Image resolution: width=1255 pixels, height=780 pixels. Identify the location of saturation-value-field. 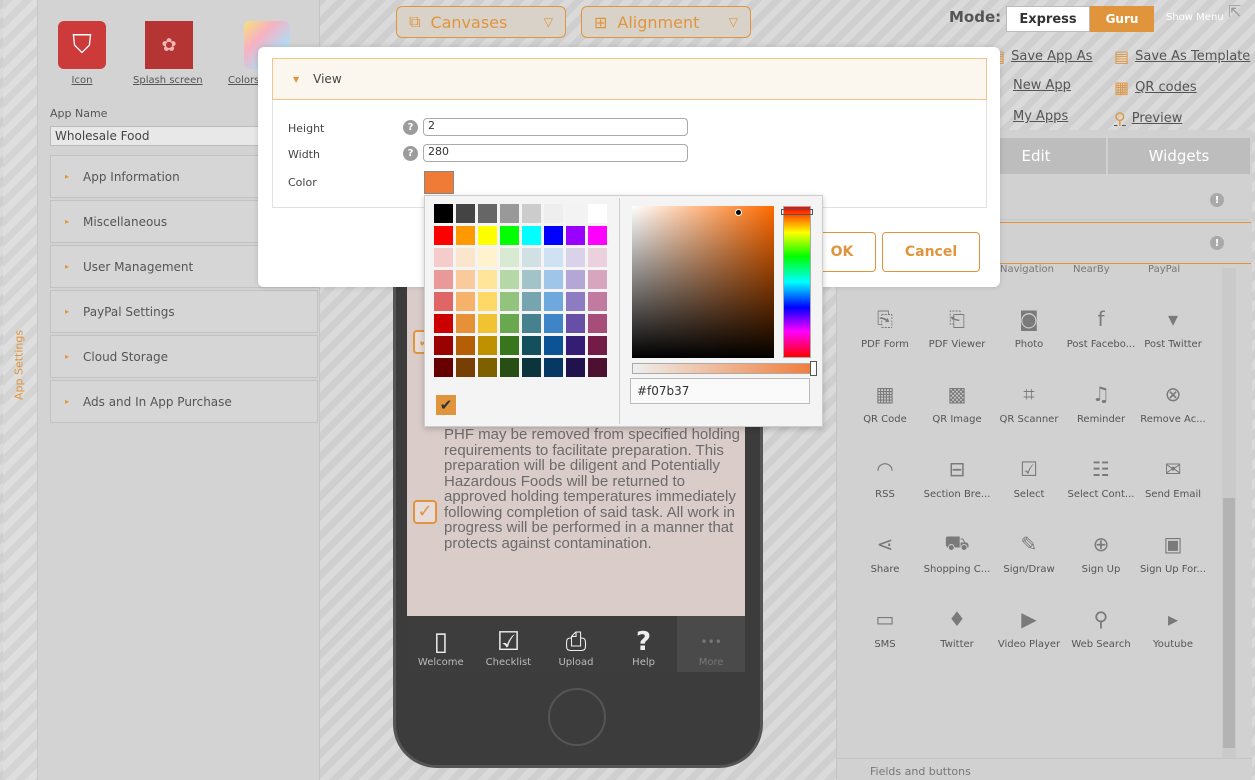
(703, 282).